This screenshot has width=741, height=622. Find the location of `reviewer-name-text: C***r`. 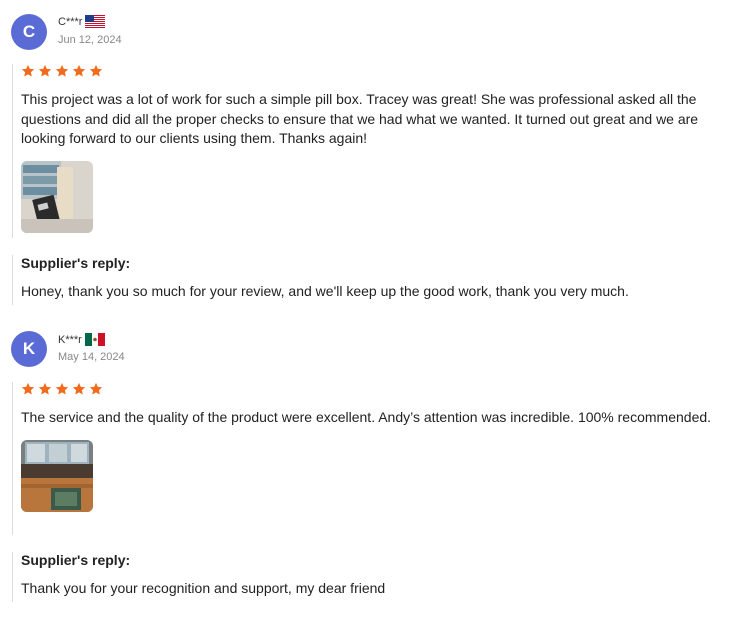

reviewer-name-text: C***r is located at coordinates (70, 21).